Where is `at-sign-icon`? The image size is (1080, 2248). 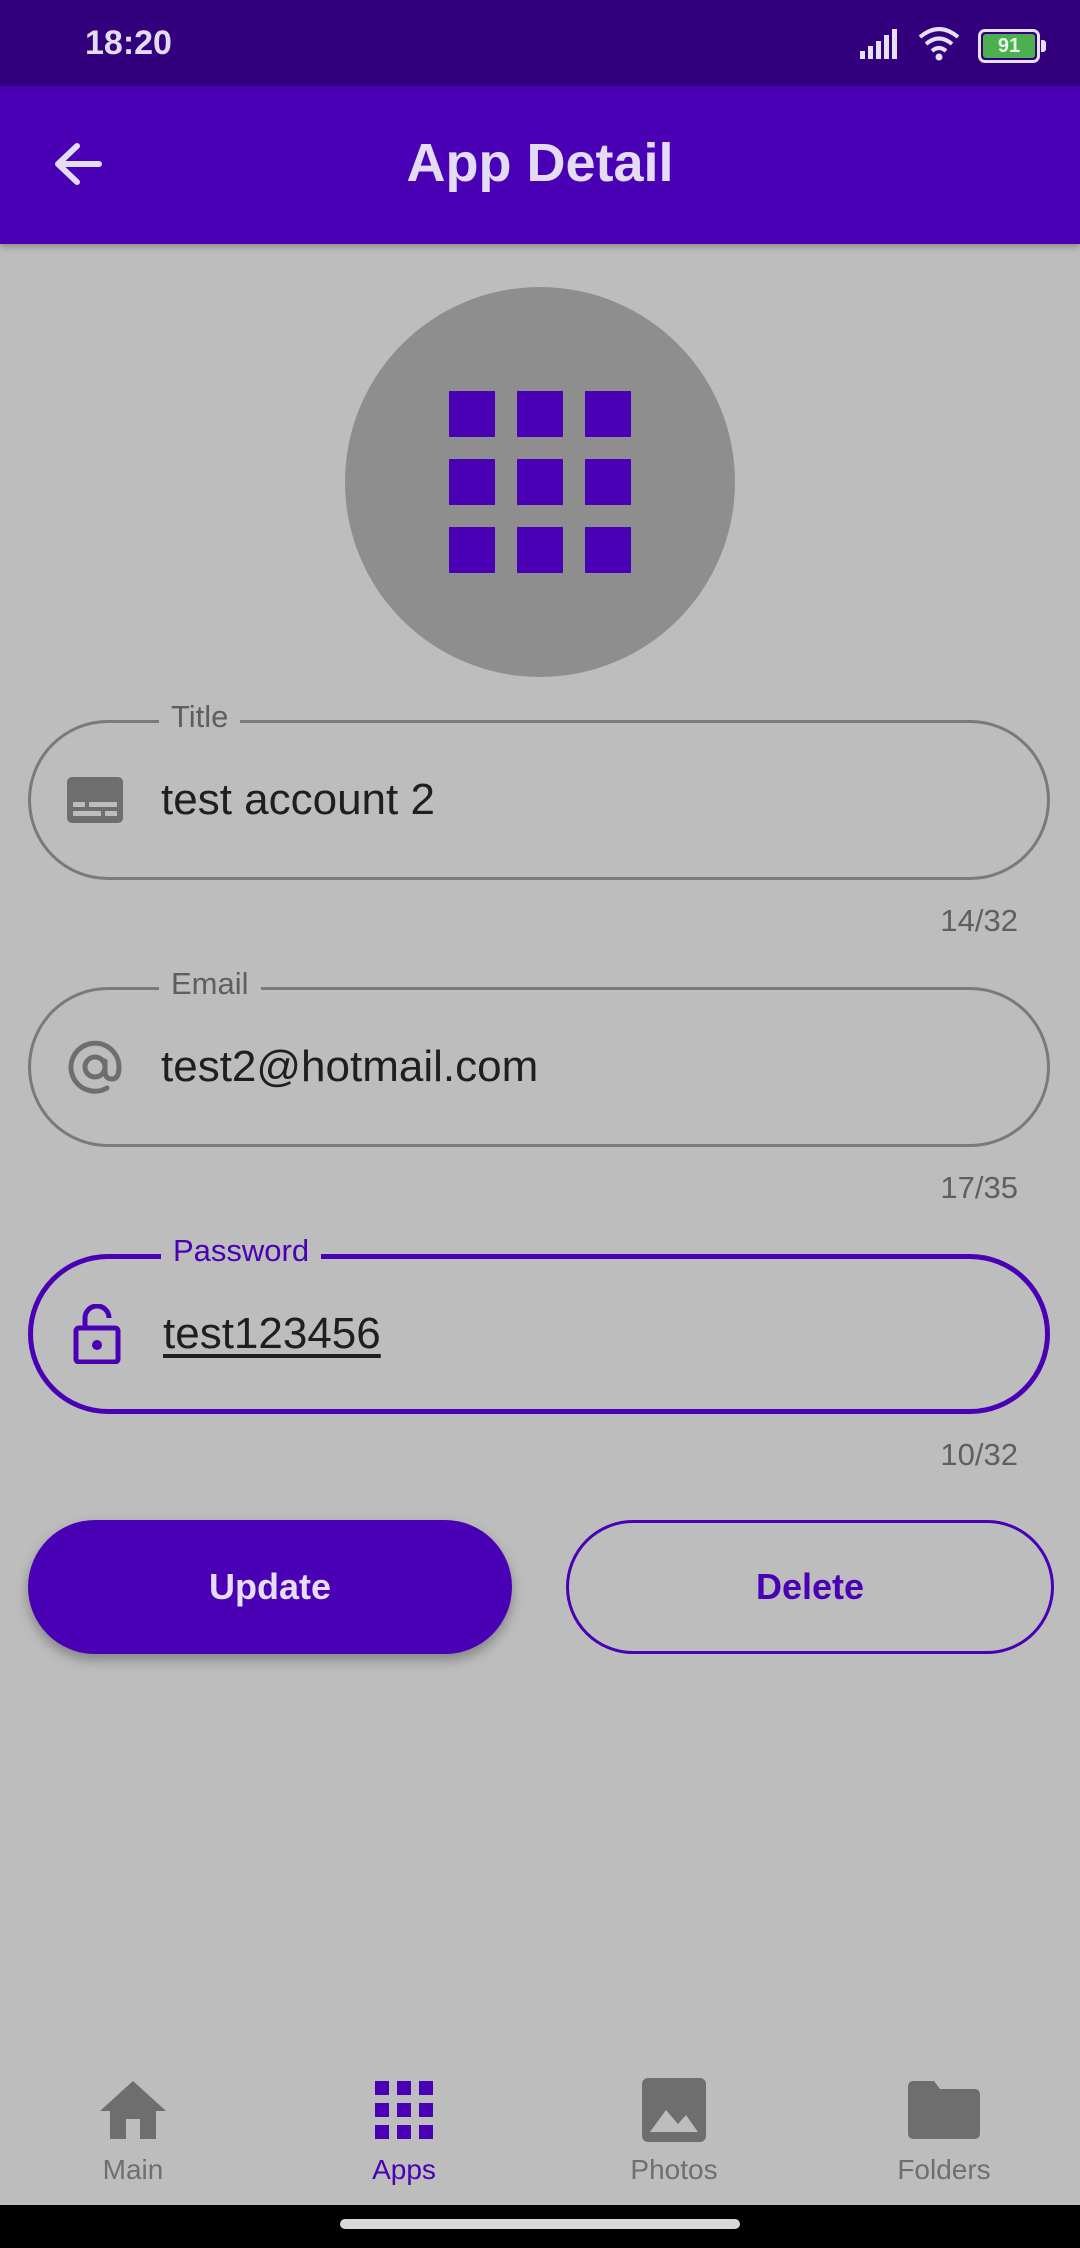
at-sign-icon is located at coordinates (95, 1067).